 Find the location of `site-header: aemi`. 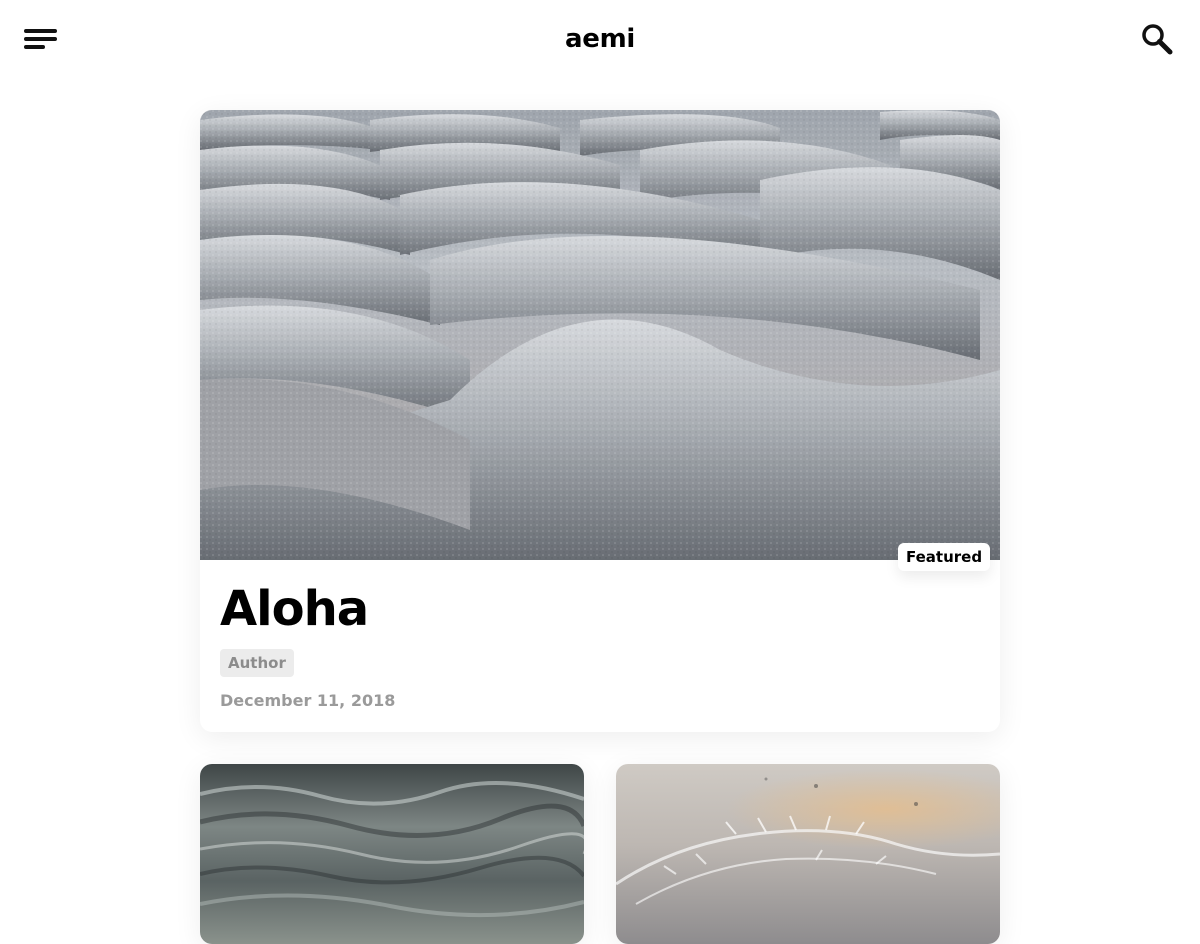

site-header: aemi is located at coordinates (600, 40).